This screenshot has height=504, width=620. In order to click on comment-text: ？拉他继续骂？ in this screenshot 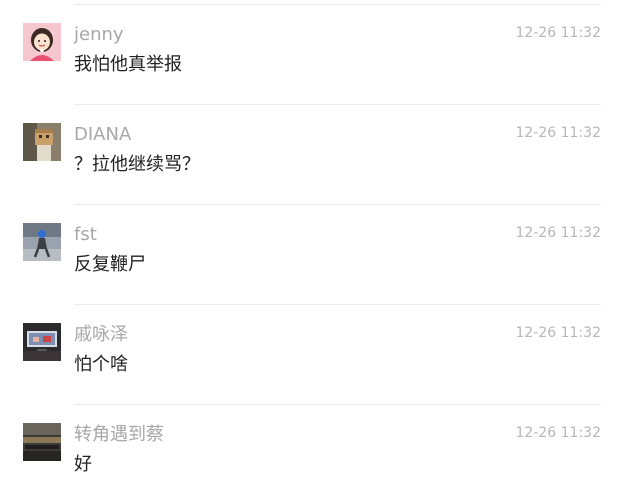, I will do `click(137, 164)`.